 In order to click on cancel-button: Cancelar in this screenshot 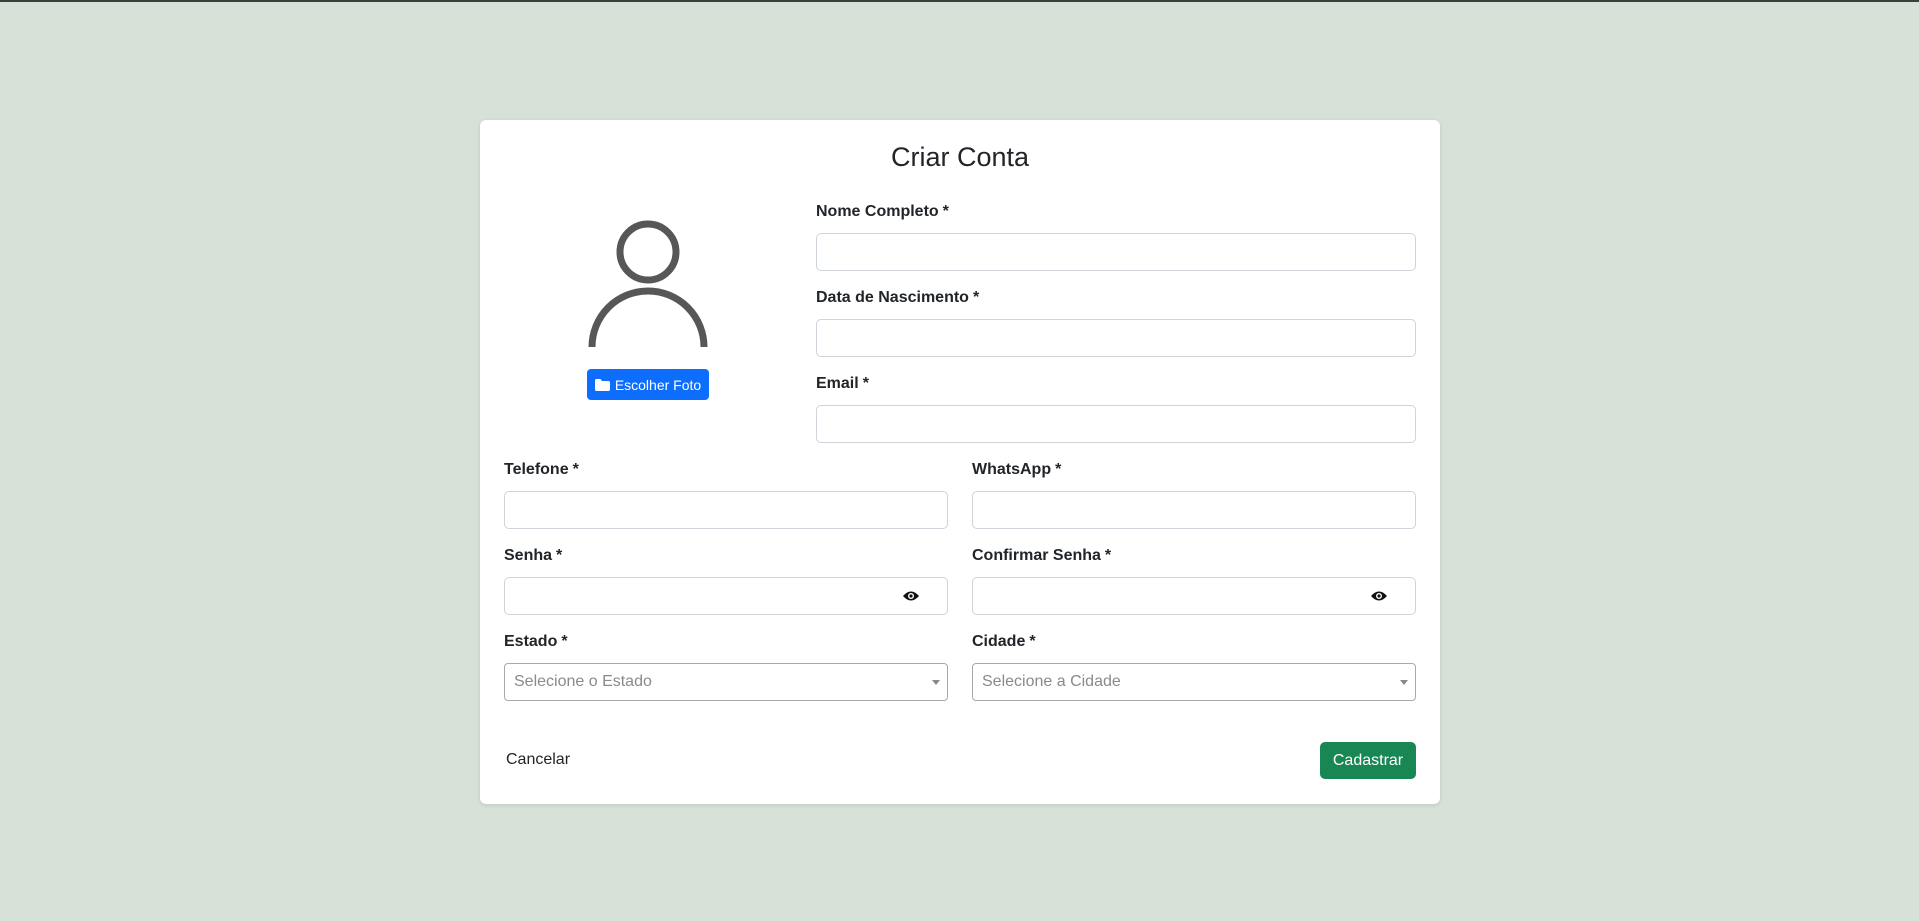, I will do `click(538, 760)`.